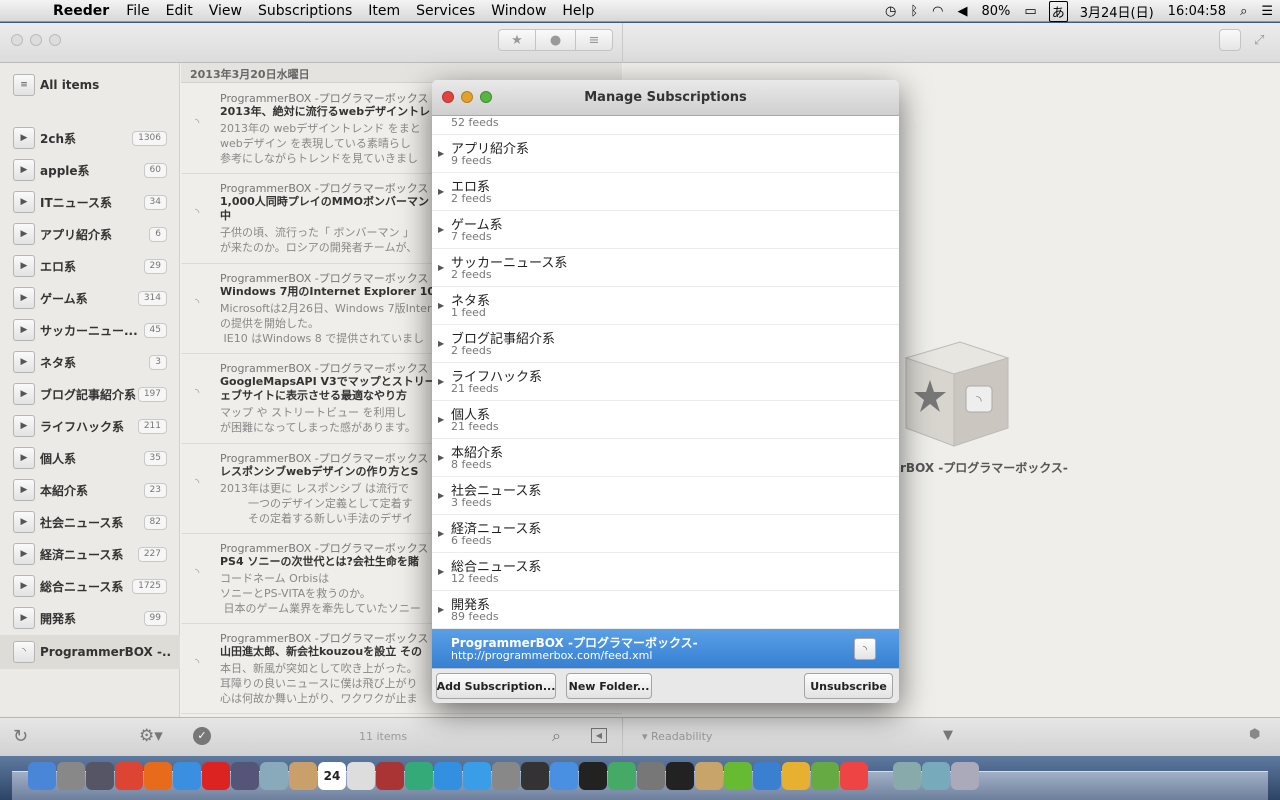 This screenshot has width=1280, height=800. What do you see at coordinates (848, 686) in the screenshot?
I see `unsubscribe-button: Unsubscribe` at bounding box center [848, 686].